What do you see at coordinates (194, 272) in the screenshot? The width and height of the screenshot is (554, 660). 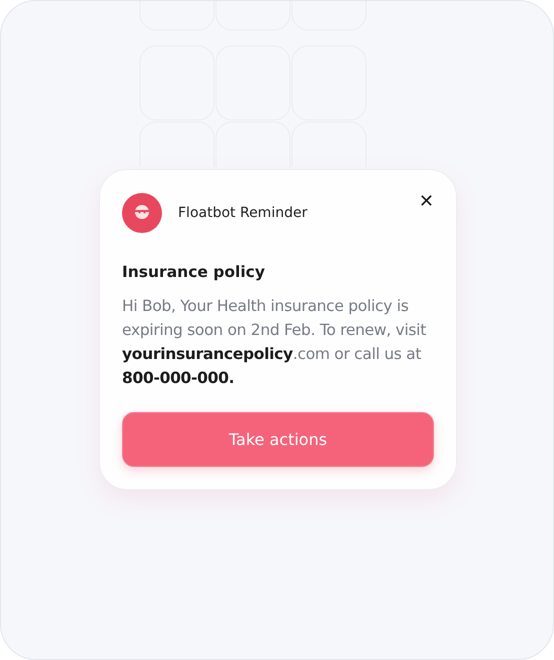 I see `notification-title: Insurance policy` at bounding box center [194, 272].